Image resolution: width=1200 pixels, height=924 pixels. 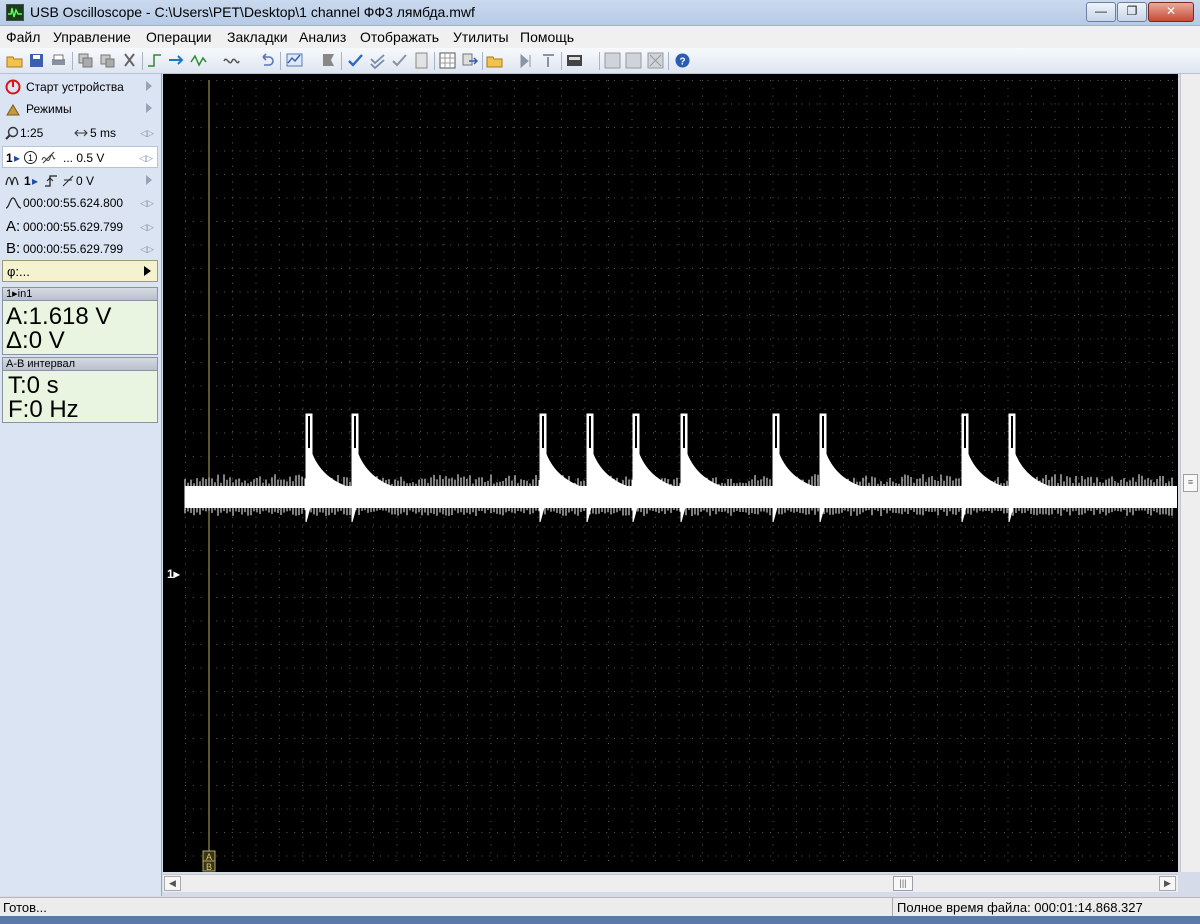 I want to click on math-dropdown-icon, so click(x=231, y=60).